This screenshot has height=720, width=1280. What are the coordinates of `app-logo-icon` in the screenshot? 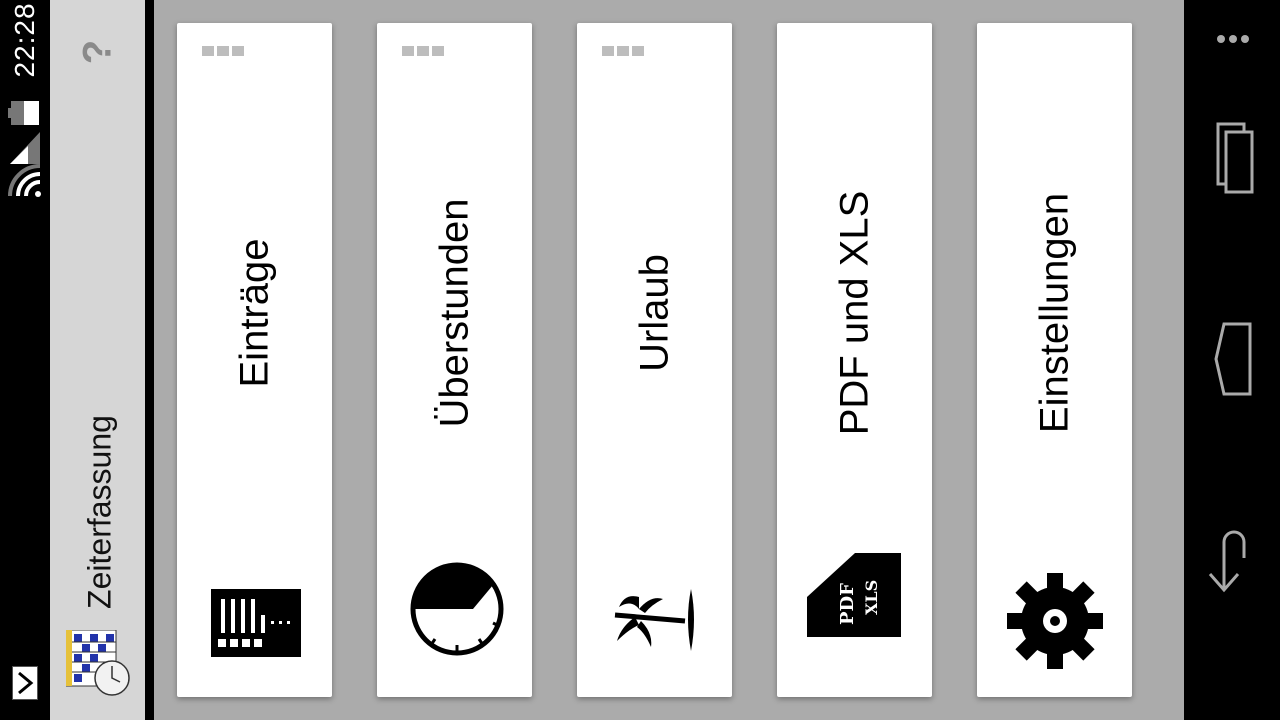 It's located at (98, 663).